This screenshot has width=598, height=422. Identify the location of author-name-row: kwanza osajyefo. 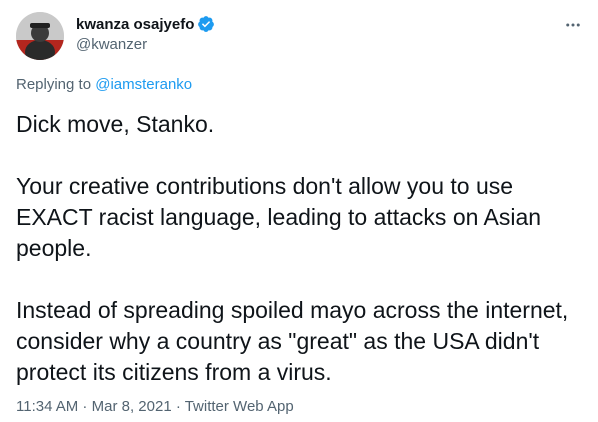
(145, 24).